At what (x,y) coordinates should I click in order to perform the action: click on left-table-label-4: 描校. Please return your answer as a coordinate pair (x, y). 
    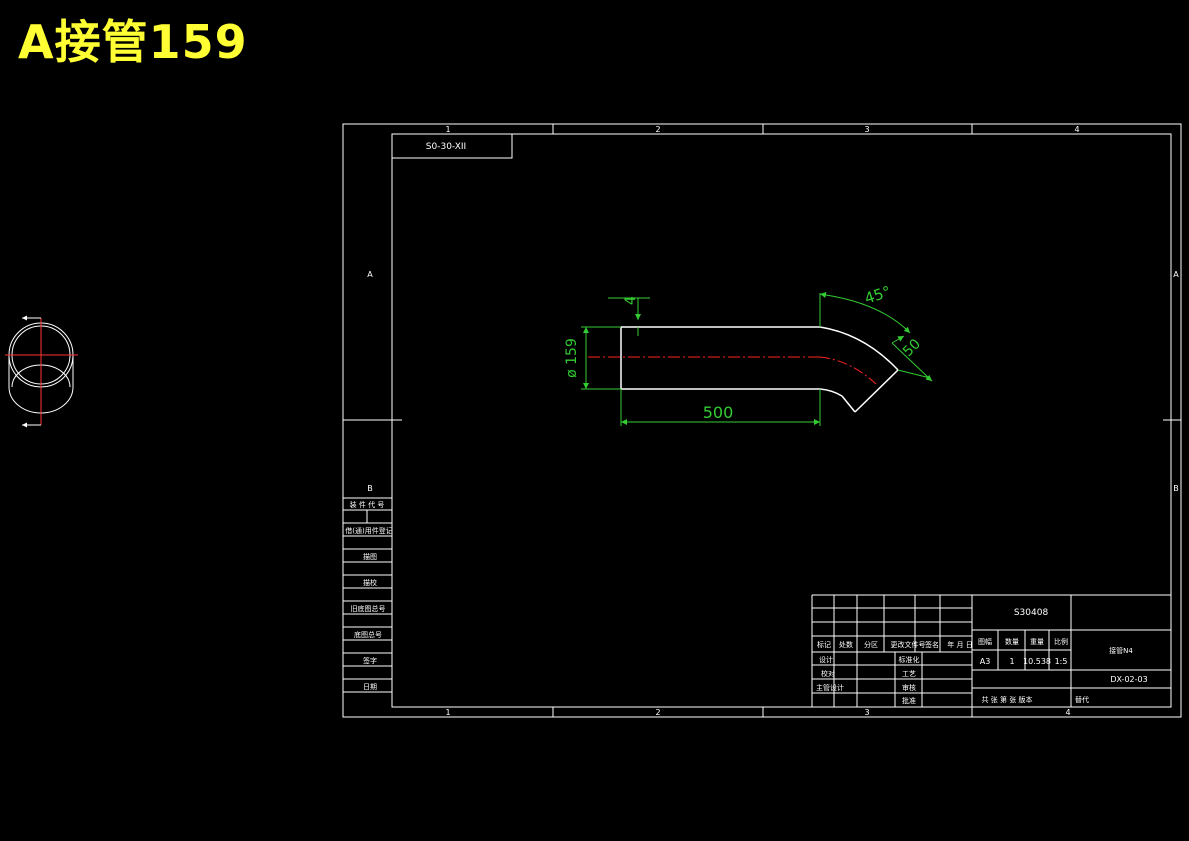
    Looking at the image, I should click on (370, 582).